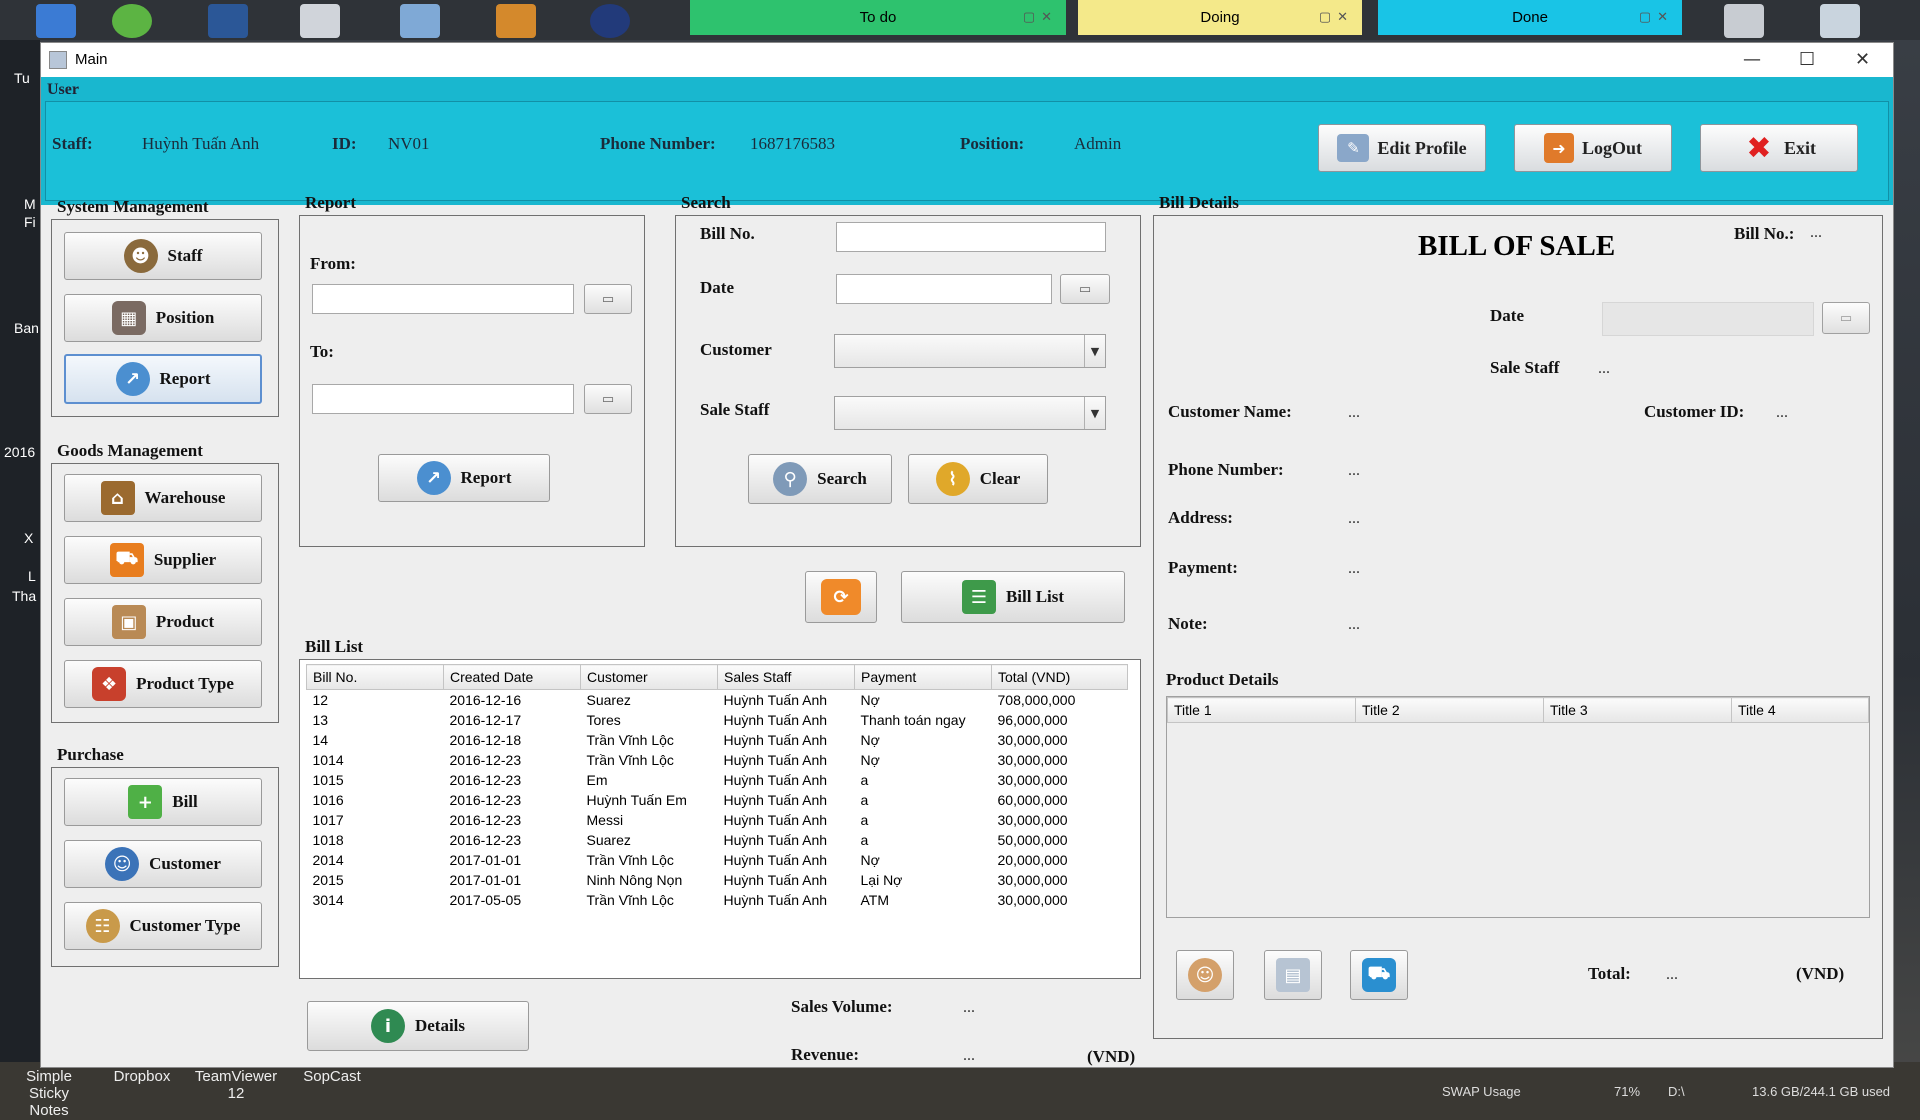 This screenshot has width=1920, height=1120. I want to click on logout-button: ➜ LogOut, so click(1593, 148).